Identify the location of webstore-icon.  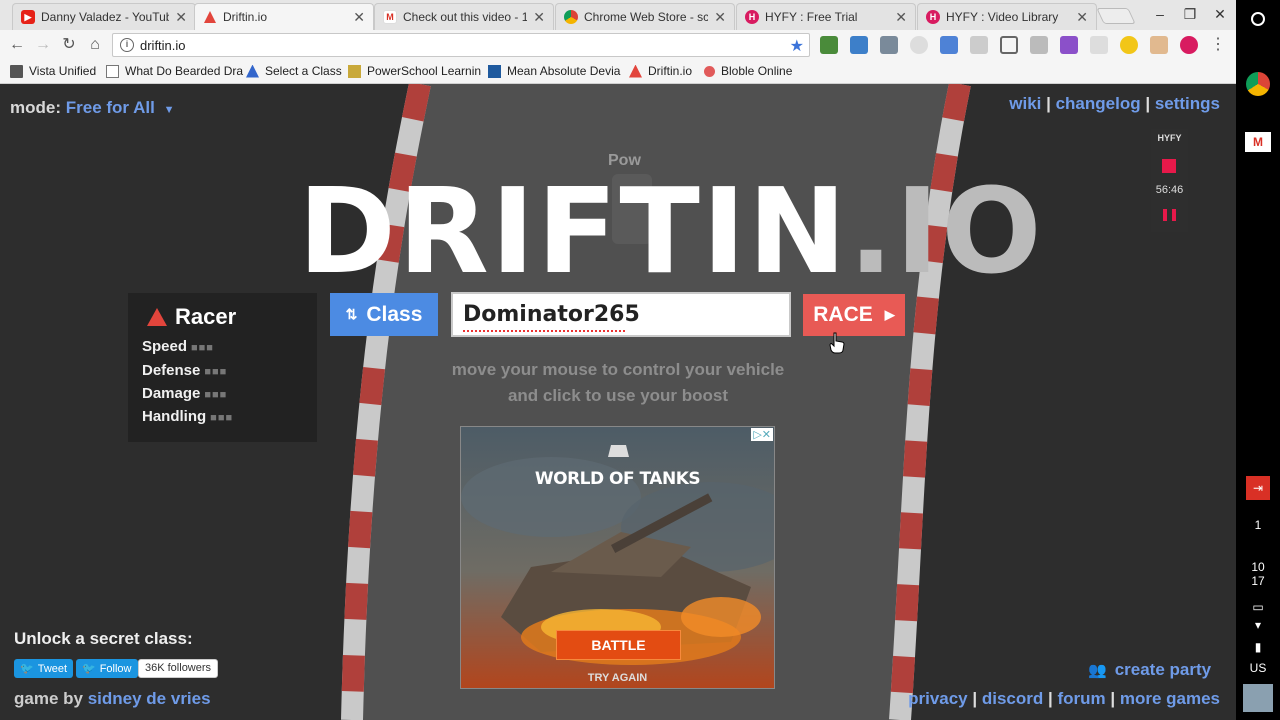
(571, 17).